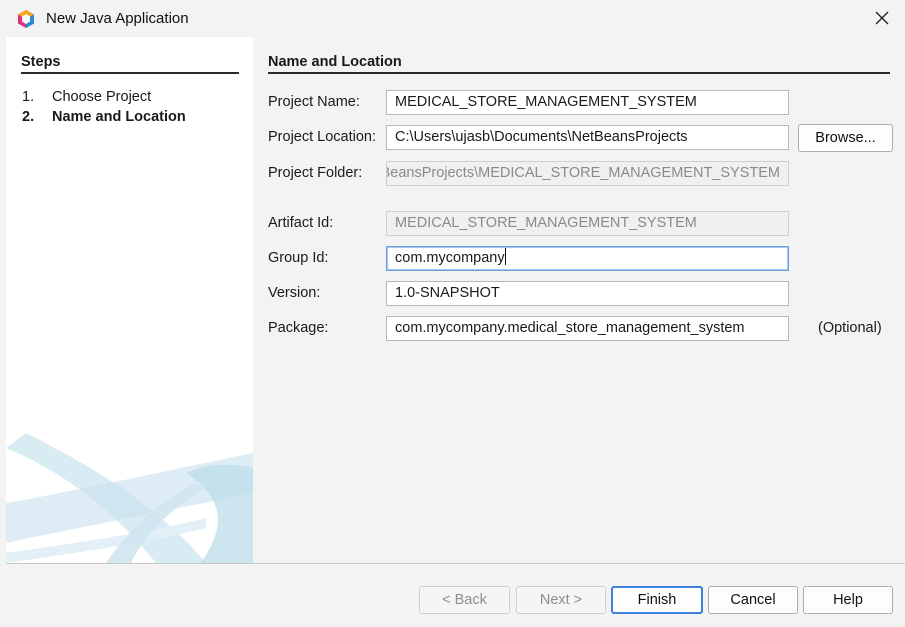 The width and height of the screenshot is (905, 627). I want to click on window-title: New Java Application, so click(117, 18).